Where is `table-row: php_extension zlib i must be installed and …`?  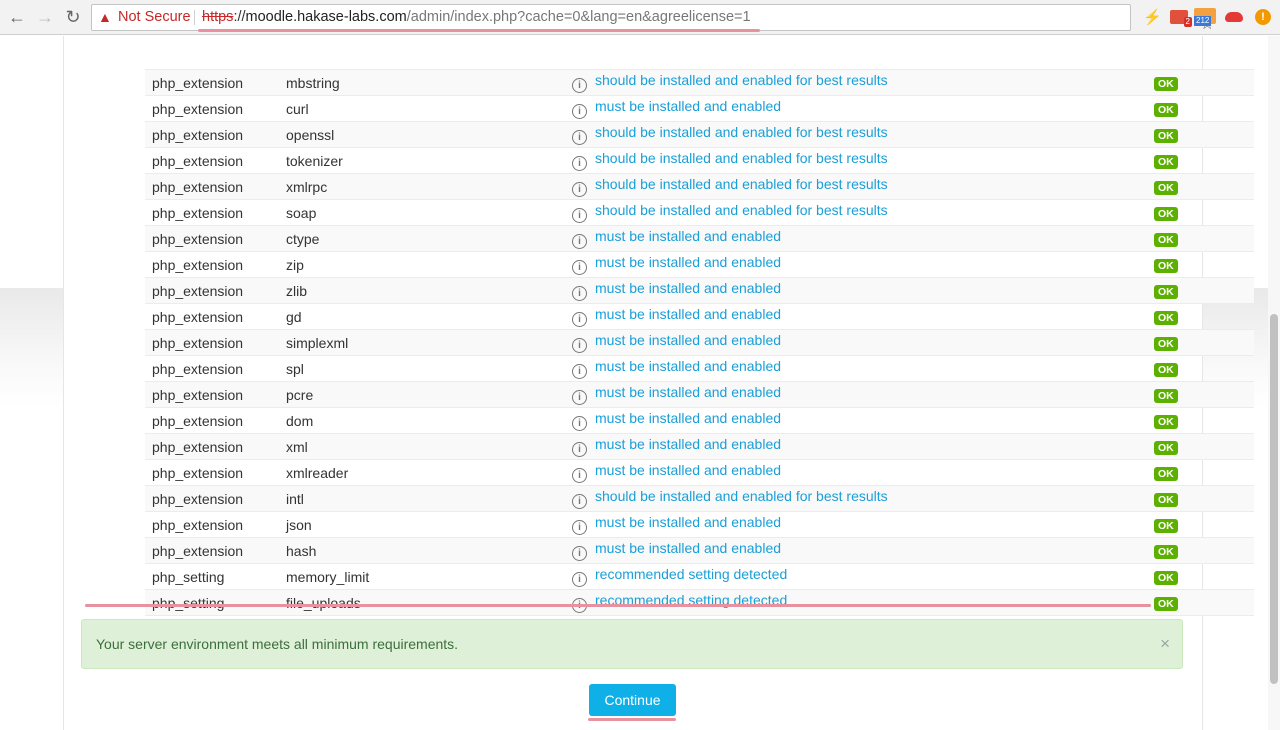
table-row: php_extension zlib i must be installed and … is located at coordinates (699, 290).